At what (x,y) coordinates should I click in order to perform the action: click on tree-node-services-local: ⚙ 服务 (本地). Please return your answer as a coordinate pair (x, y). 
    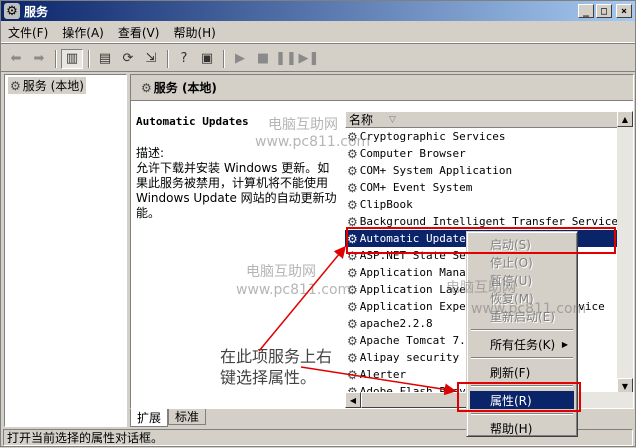
    Looking at the image, I should click on (47, 85).